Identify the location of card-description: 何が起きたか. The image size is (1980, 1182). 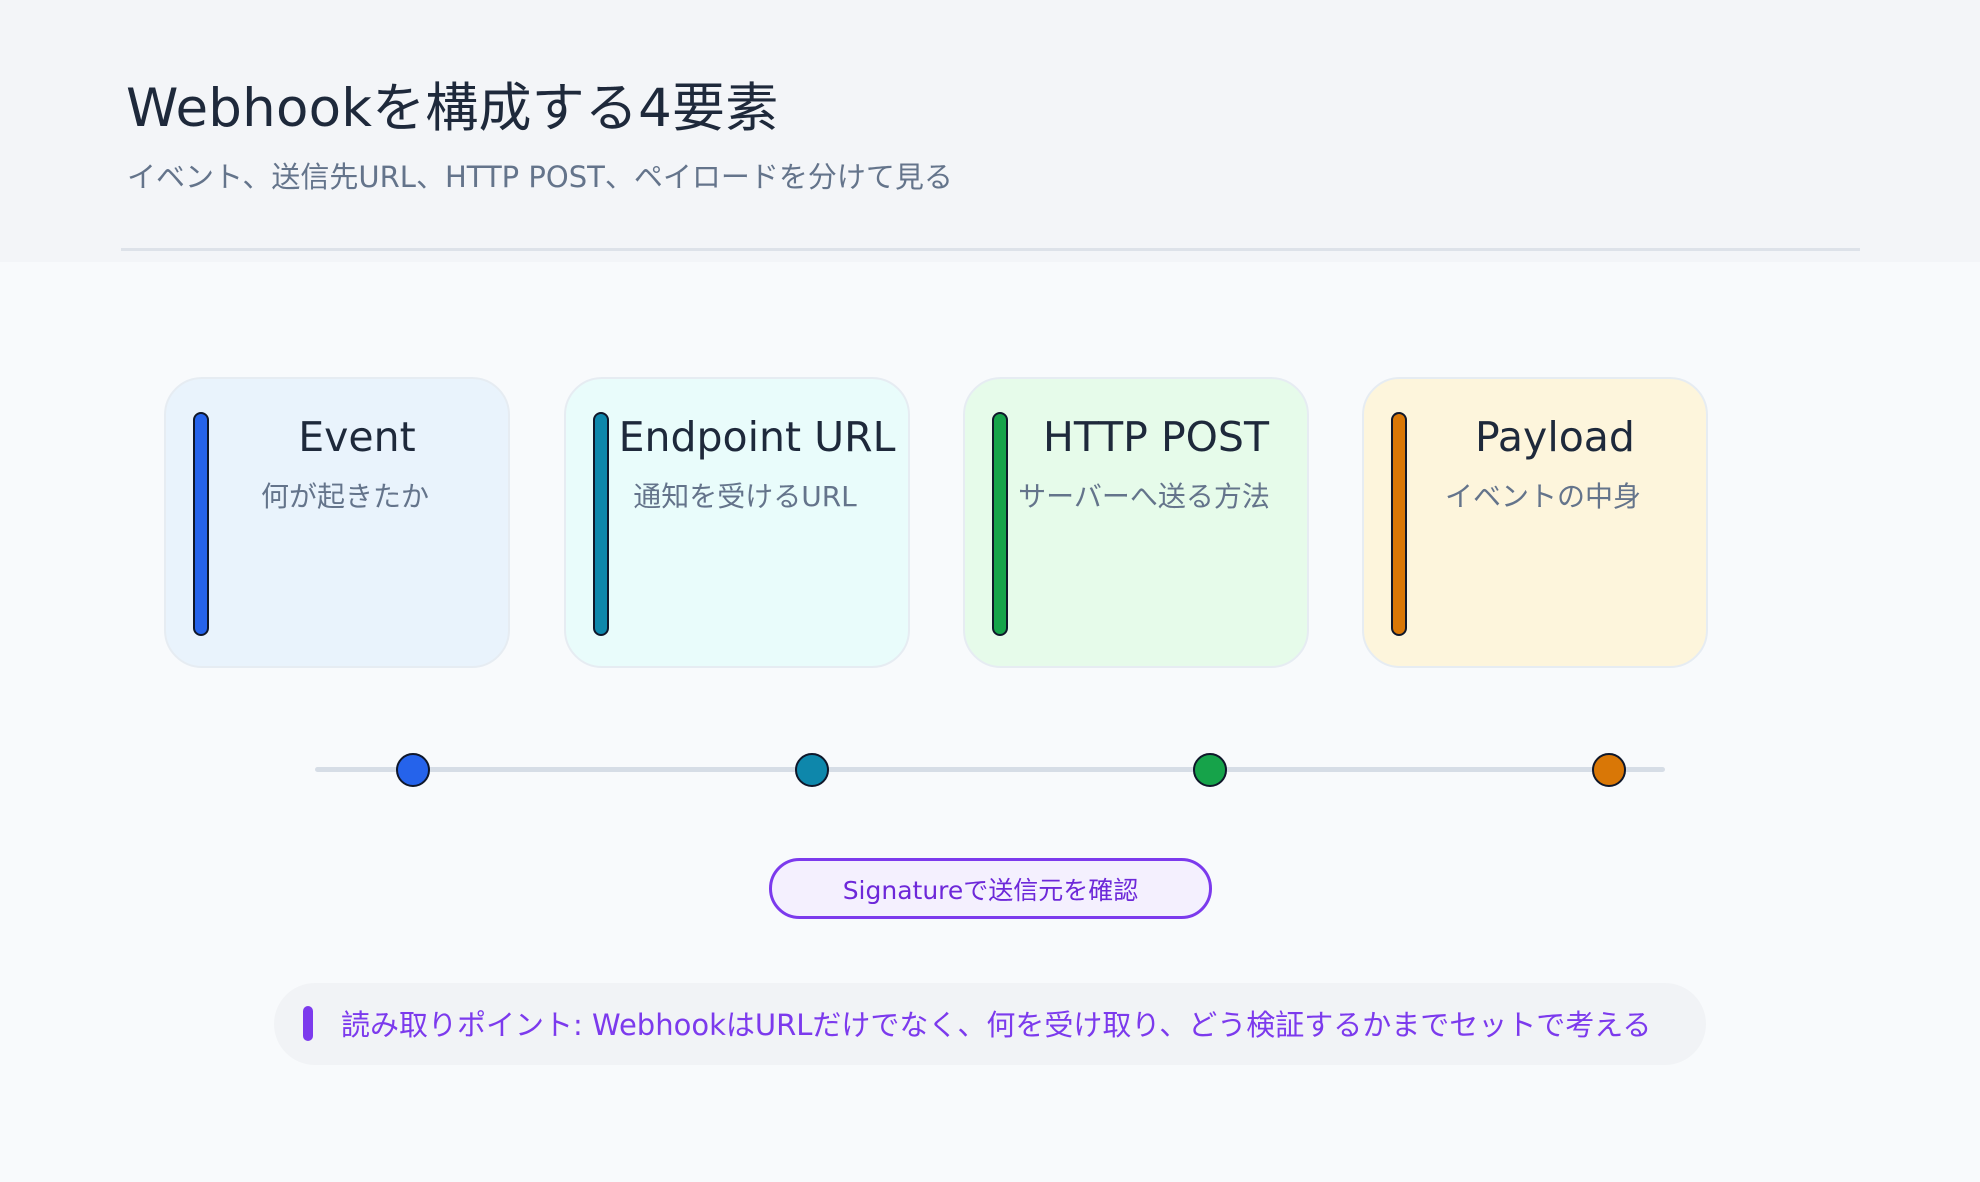
(344, 496).